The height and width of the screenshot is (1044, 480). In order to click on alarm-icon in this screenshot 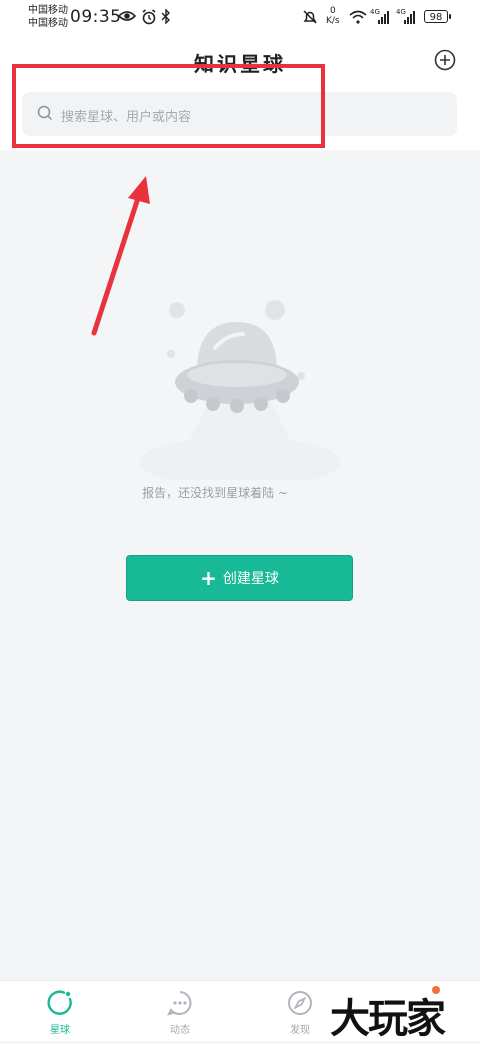, I will do `click(149, 17)`.